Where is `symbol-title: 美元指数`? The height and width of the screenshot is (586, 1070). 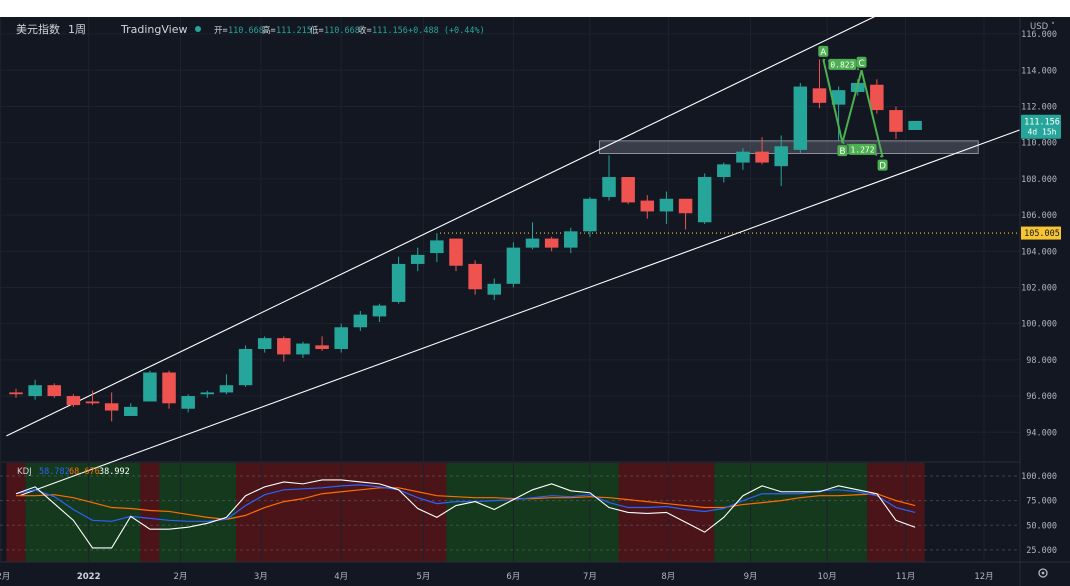
symbol-title: 美元指数 is located at coordinates (38, 29).